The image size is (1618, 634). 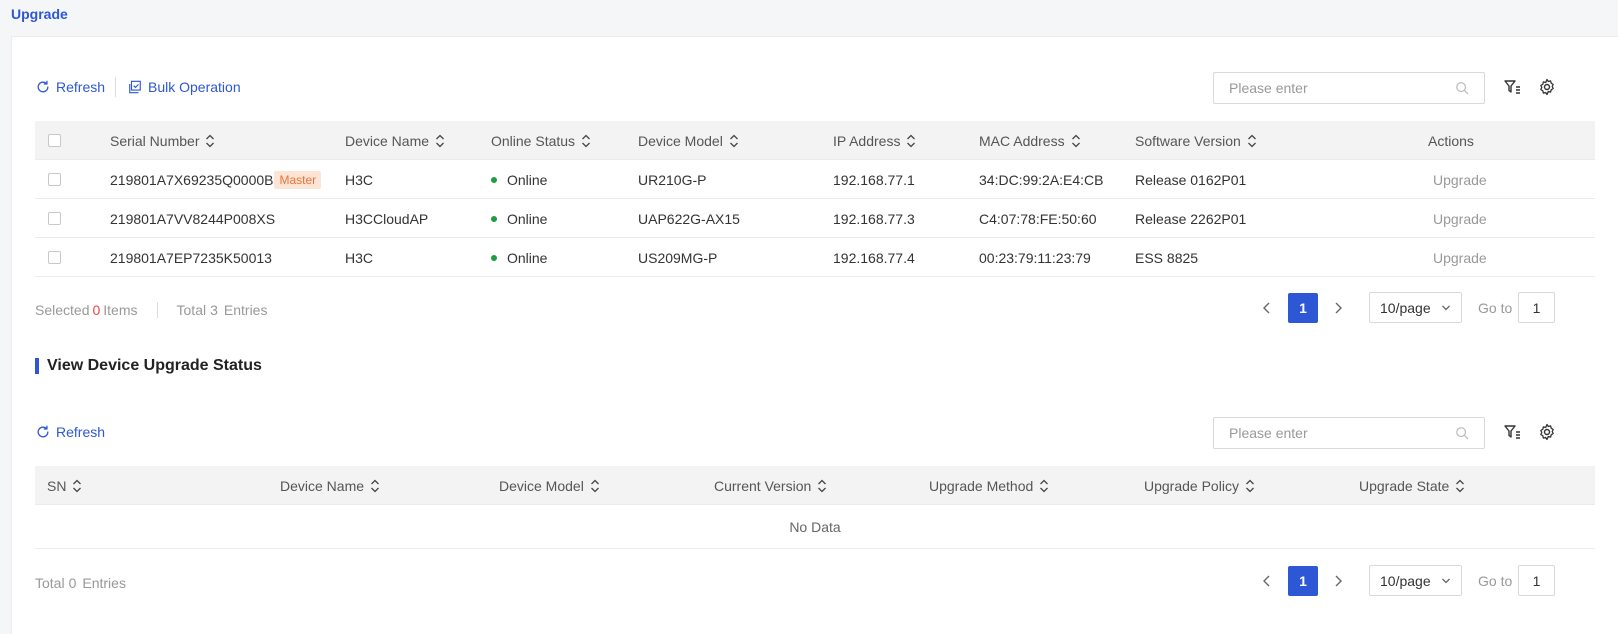 What do you see at coordinates (151, 310) in the screenshot?
I see `selection-summary: Selected 0 Items Total 3 Entries` at bounding box center [151, 310].